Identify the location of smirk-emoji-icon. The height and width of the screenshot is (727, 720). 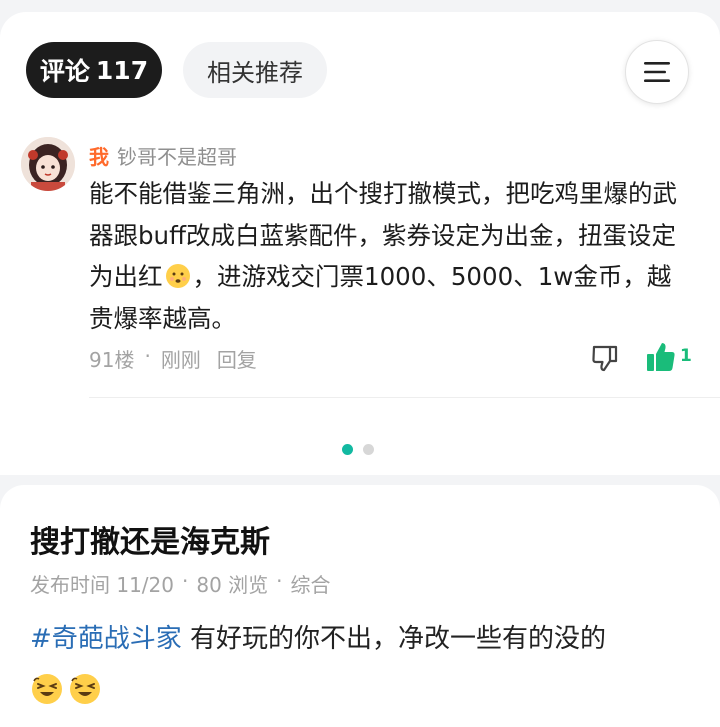
(177, 276).